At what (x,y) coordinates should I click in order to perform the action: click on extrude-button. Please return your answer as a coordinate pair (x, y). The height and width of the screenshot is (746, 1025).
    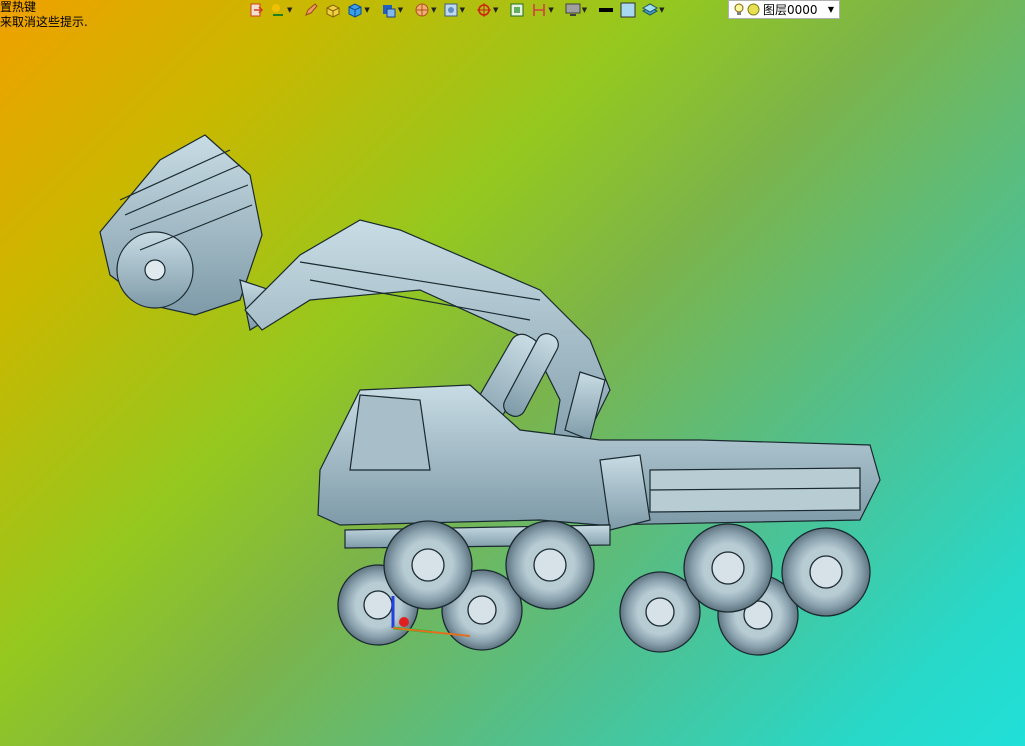
    Looking at the image, I should click on (333, 10).